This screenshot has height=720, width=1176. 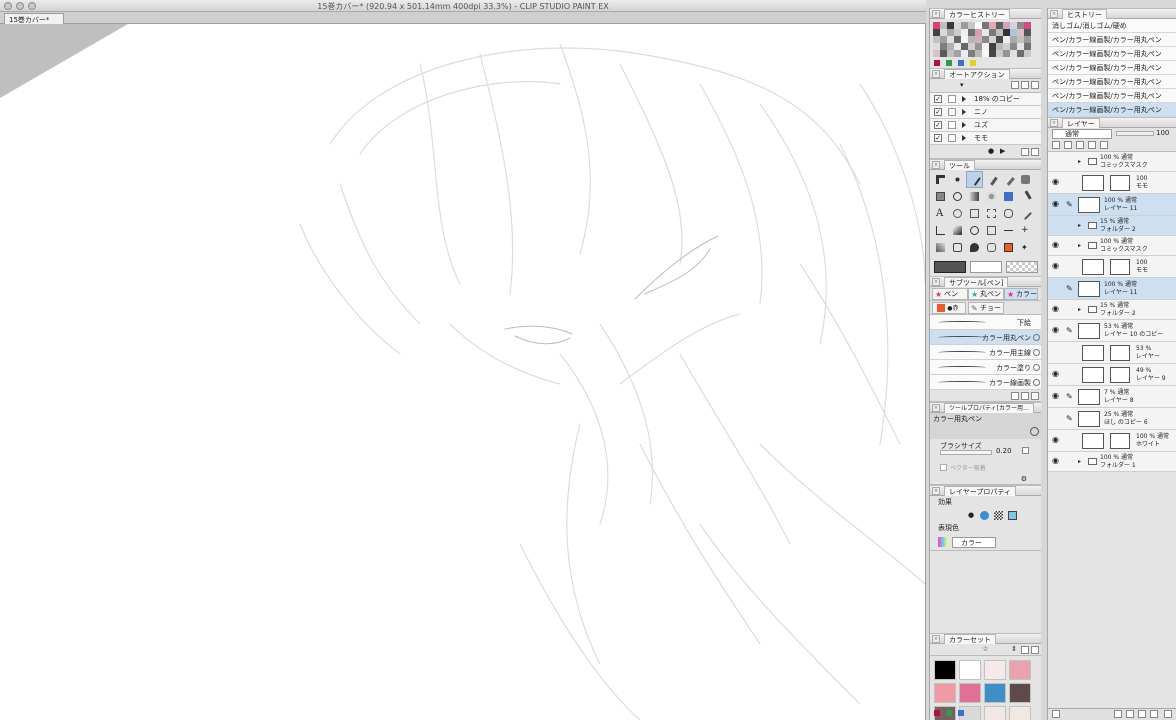 What do you see at coordinates (984, 515) in the screenshot?
I see `color-effect-icon` at bounding box center [984, 515].